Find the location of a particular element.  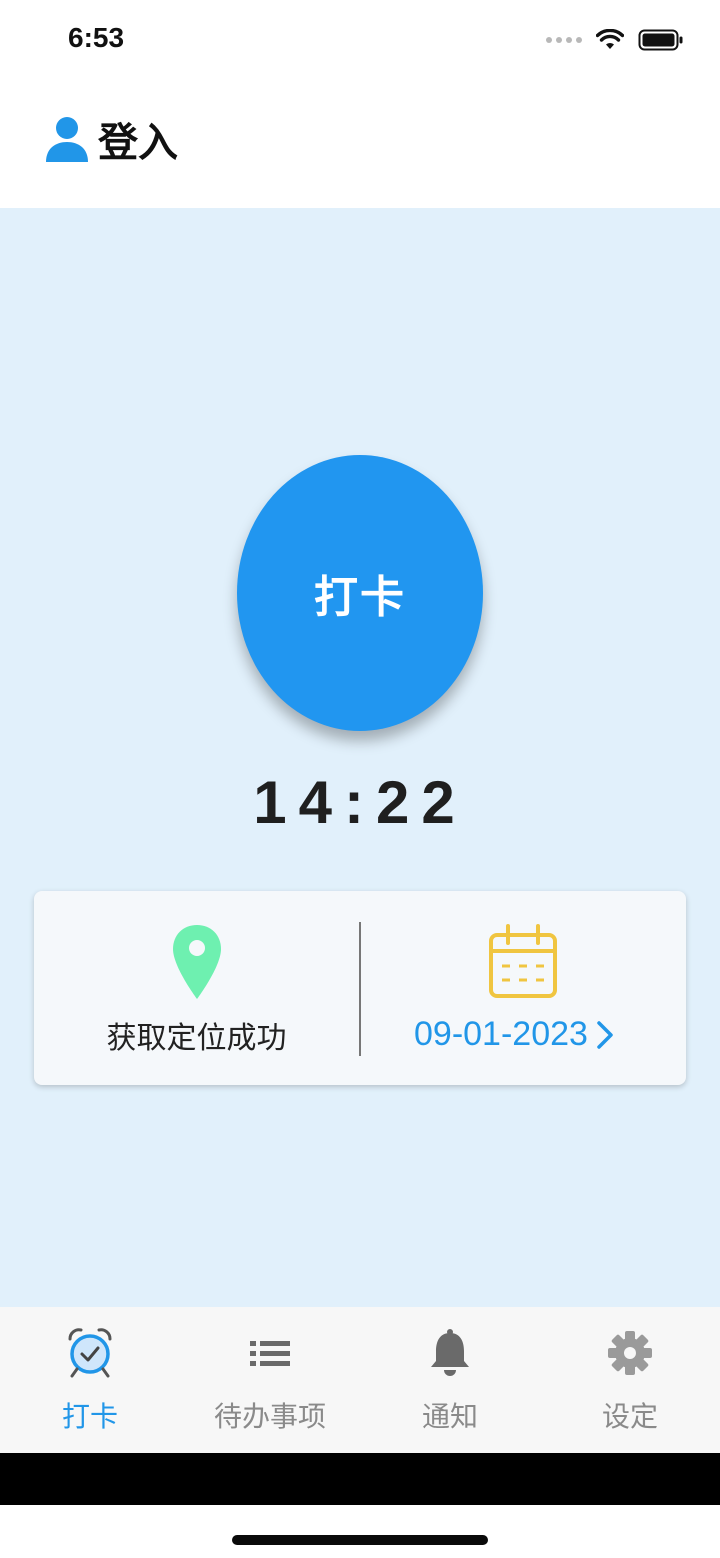

home-indicator is located at coordinates (360, 1540).